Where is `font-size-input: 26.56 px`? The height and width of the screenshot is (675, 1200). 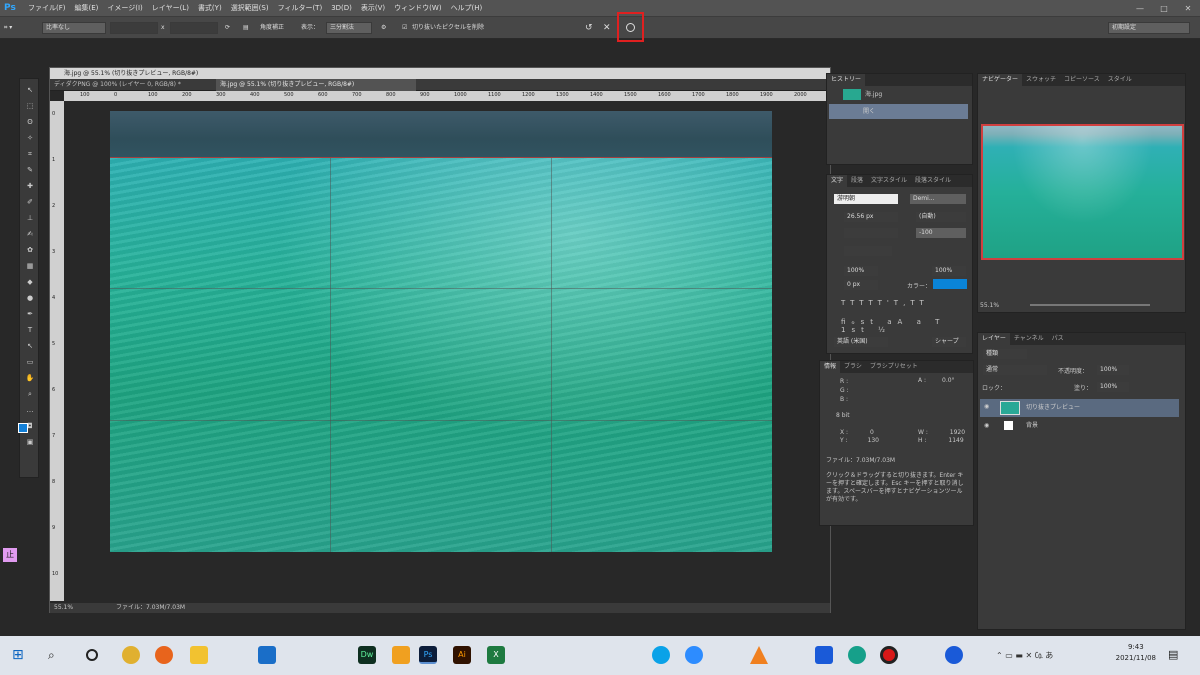
font-size-input: 26.56 px is located at coordinates (871, 217).